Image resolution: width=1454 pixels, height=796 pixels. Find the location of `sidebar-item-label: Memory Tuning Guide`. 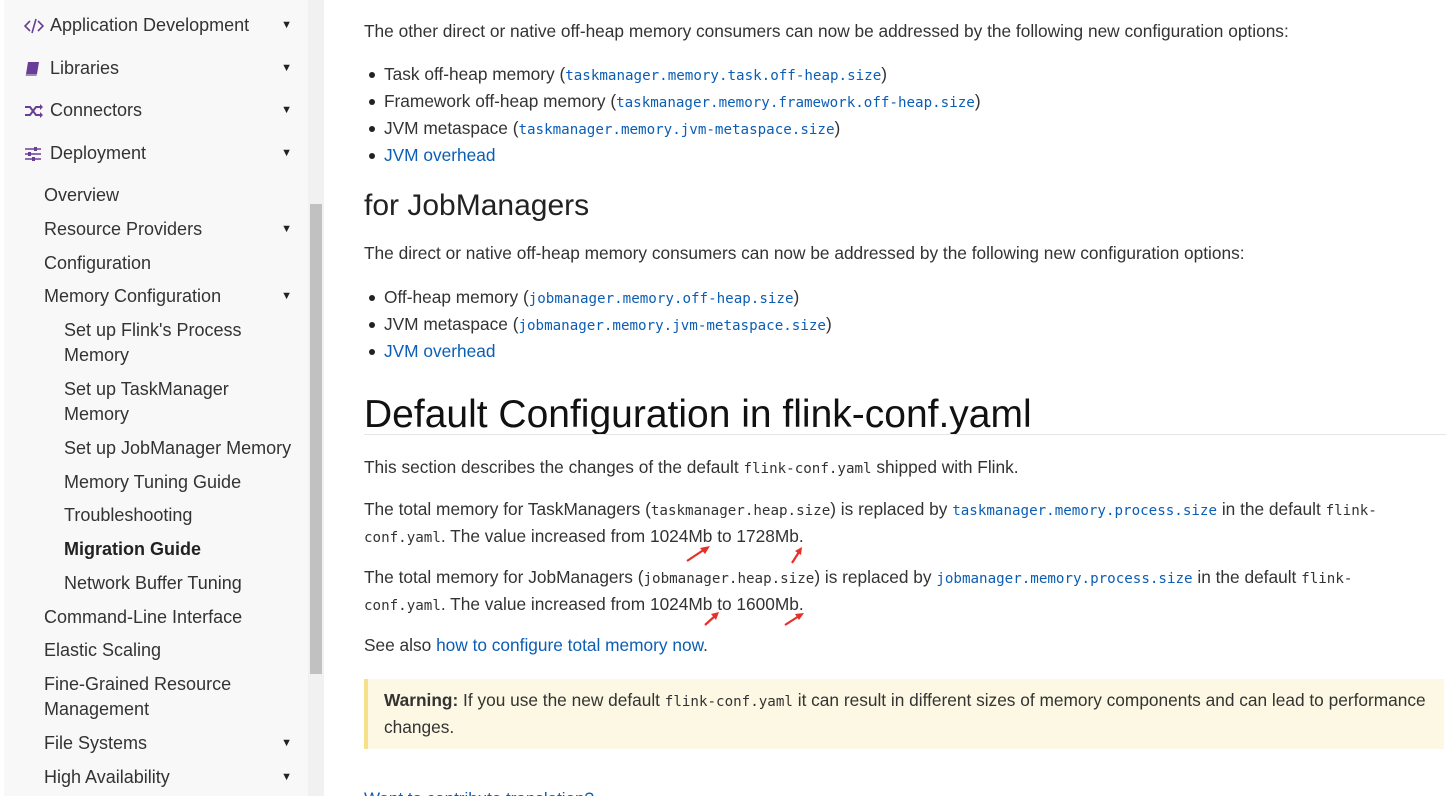

sidebar-item-label: Memory Tuning Guide is located at coordinates (153, 482).